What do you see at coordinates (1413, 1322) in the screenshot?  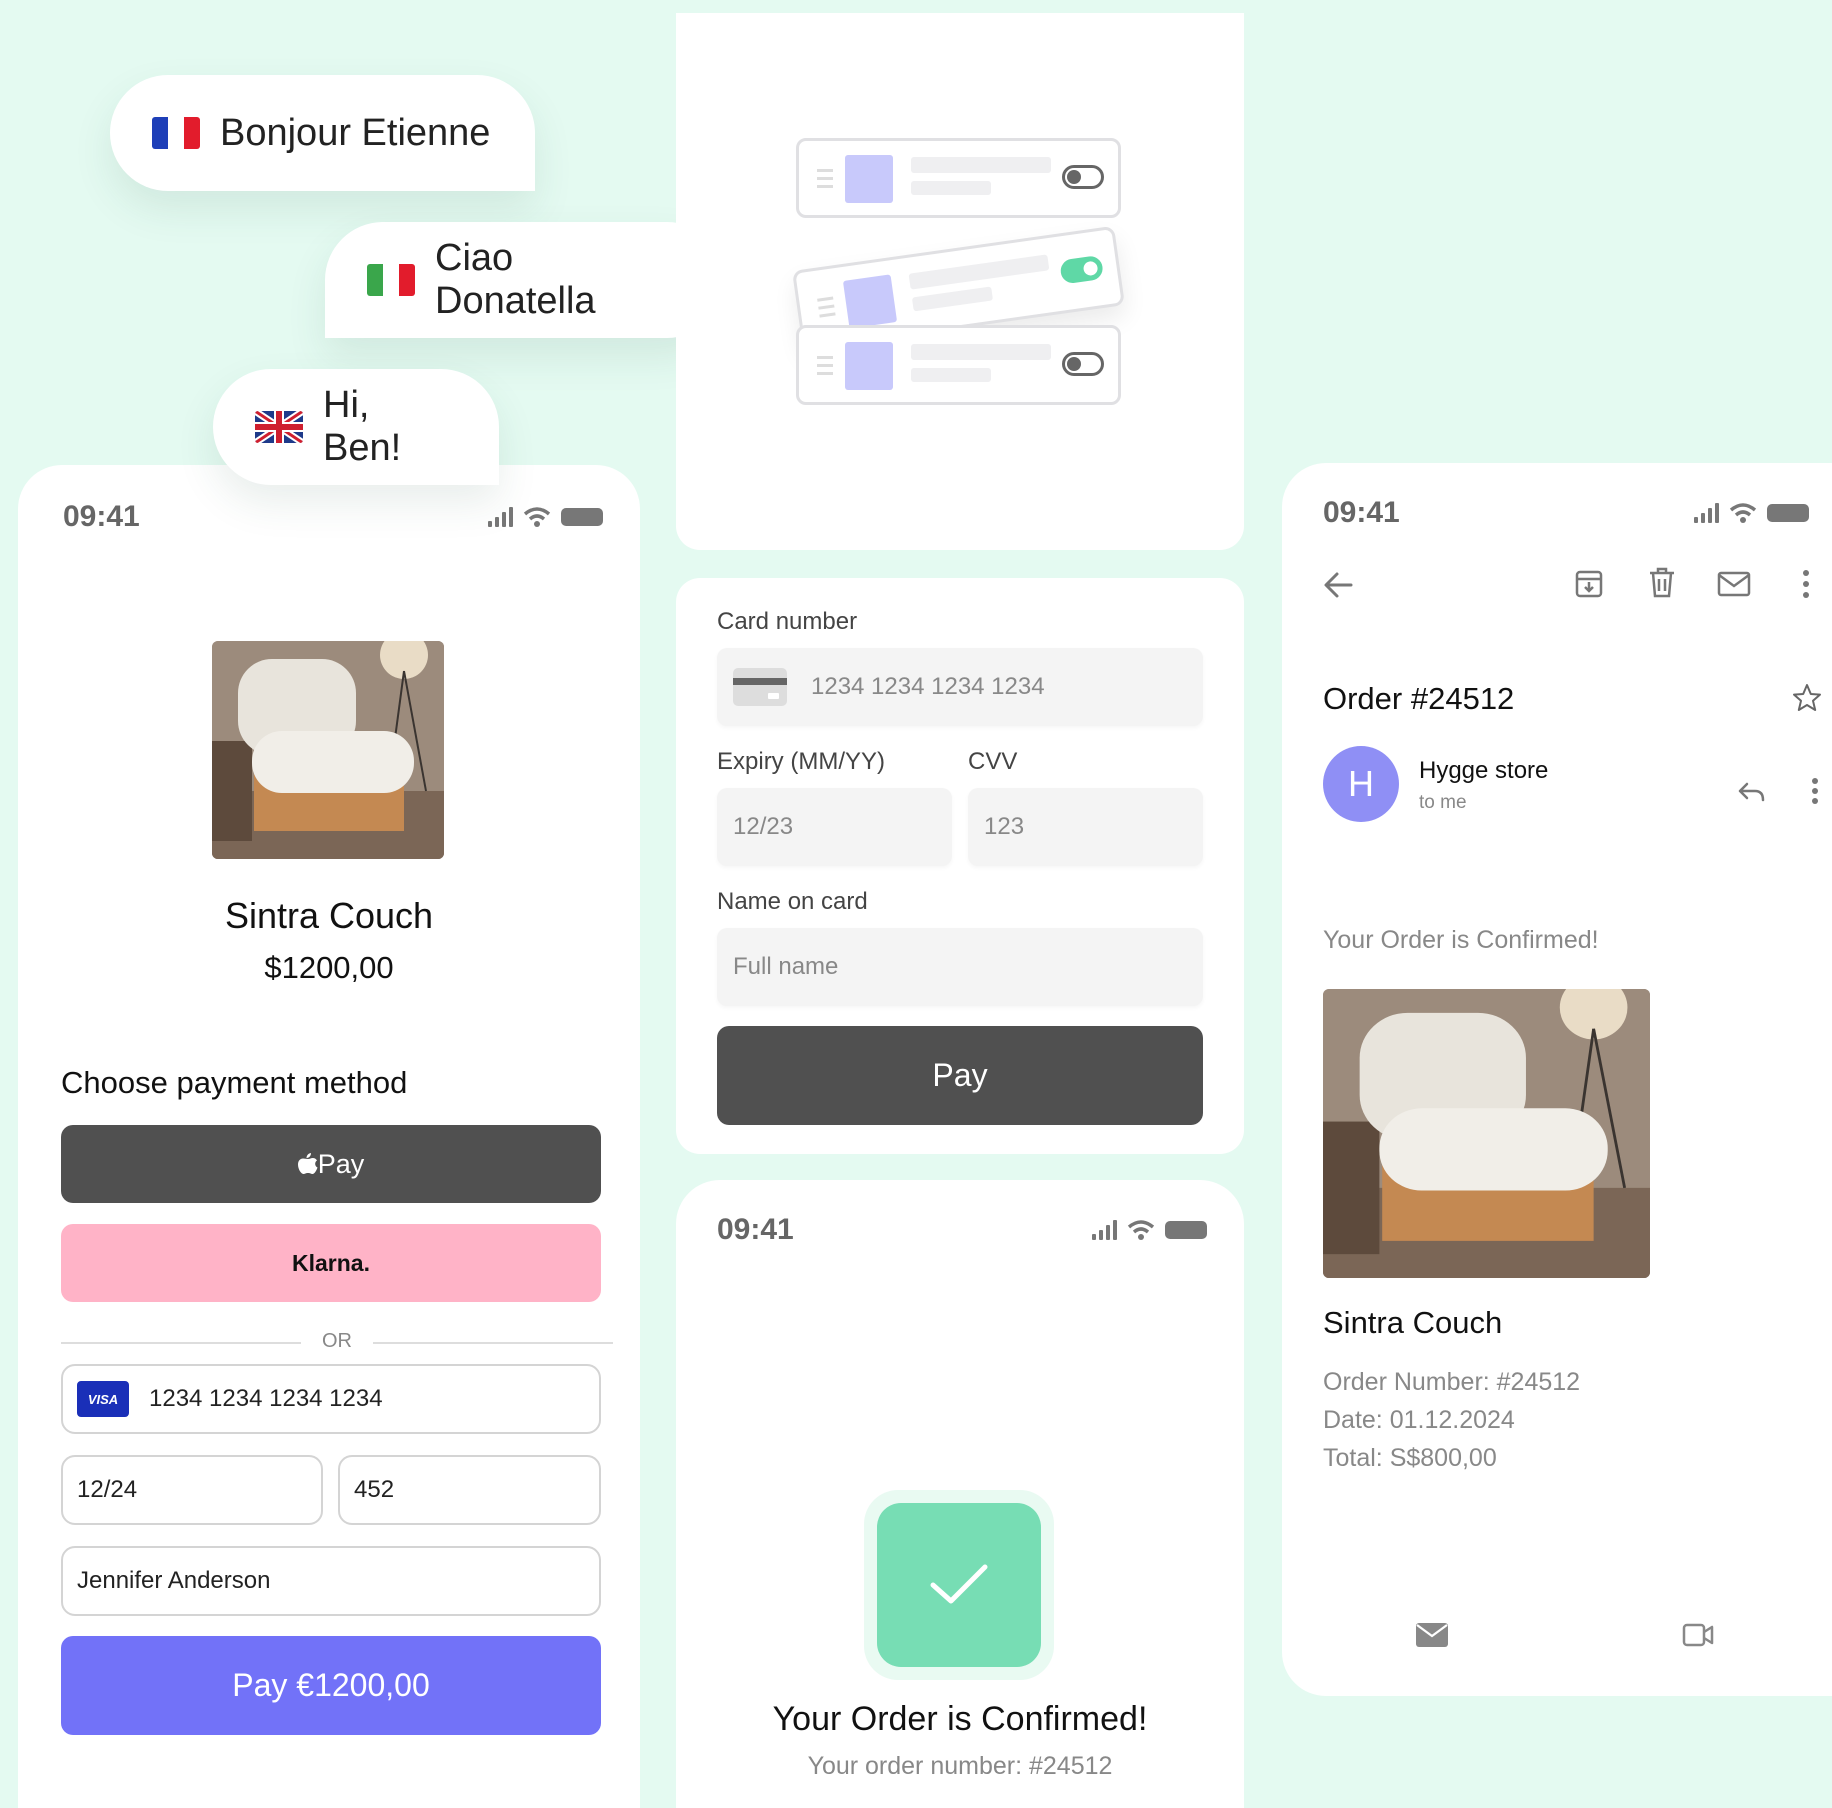 I see `email-product-name: Sintra Couch` at bounding box center [1413, 1322].